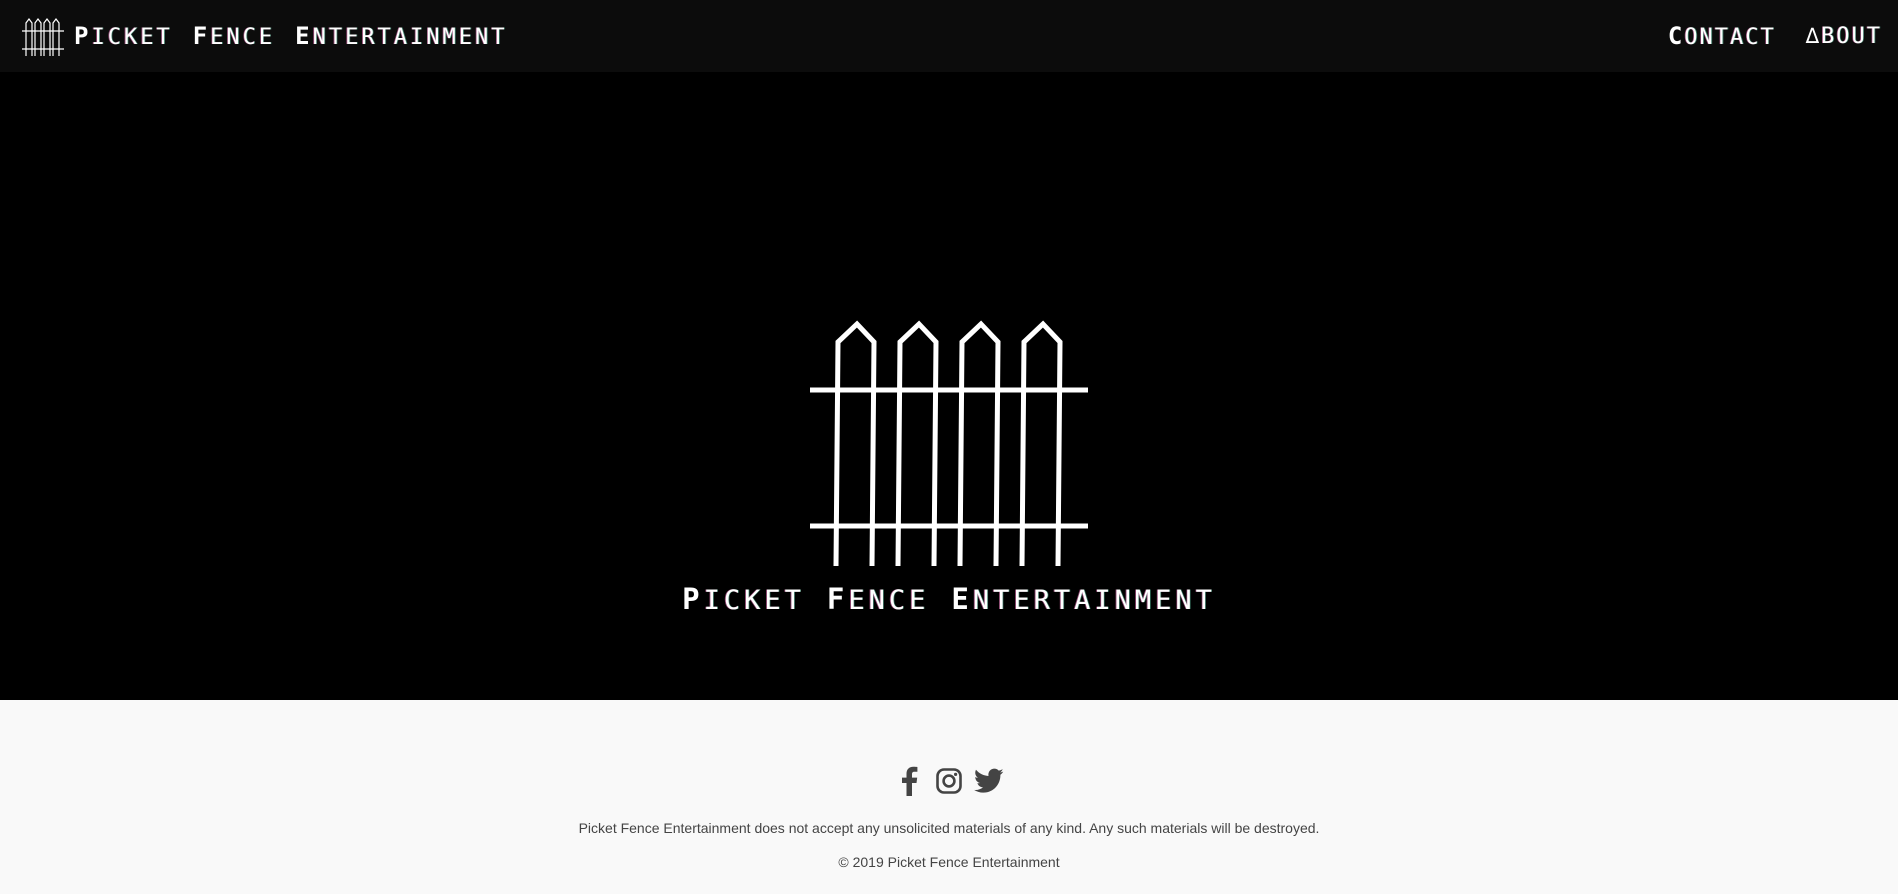 Image resolution: width=1898 pixels, height=894 pixels. Describe the element at coordinates (83, 36) in the screenshot. I see `brand-word-1-initial: P` at that location.